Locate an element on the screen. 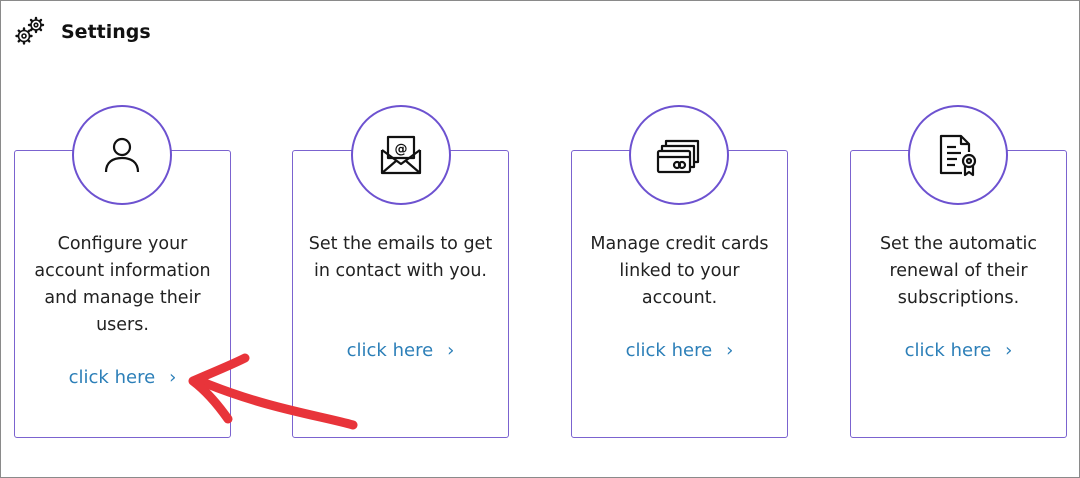 This screenshot has height=478, width=1080. click-here-link-subscriptions: click here › is located at coordinates (958, 350).